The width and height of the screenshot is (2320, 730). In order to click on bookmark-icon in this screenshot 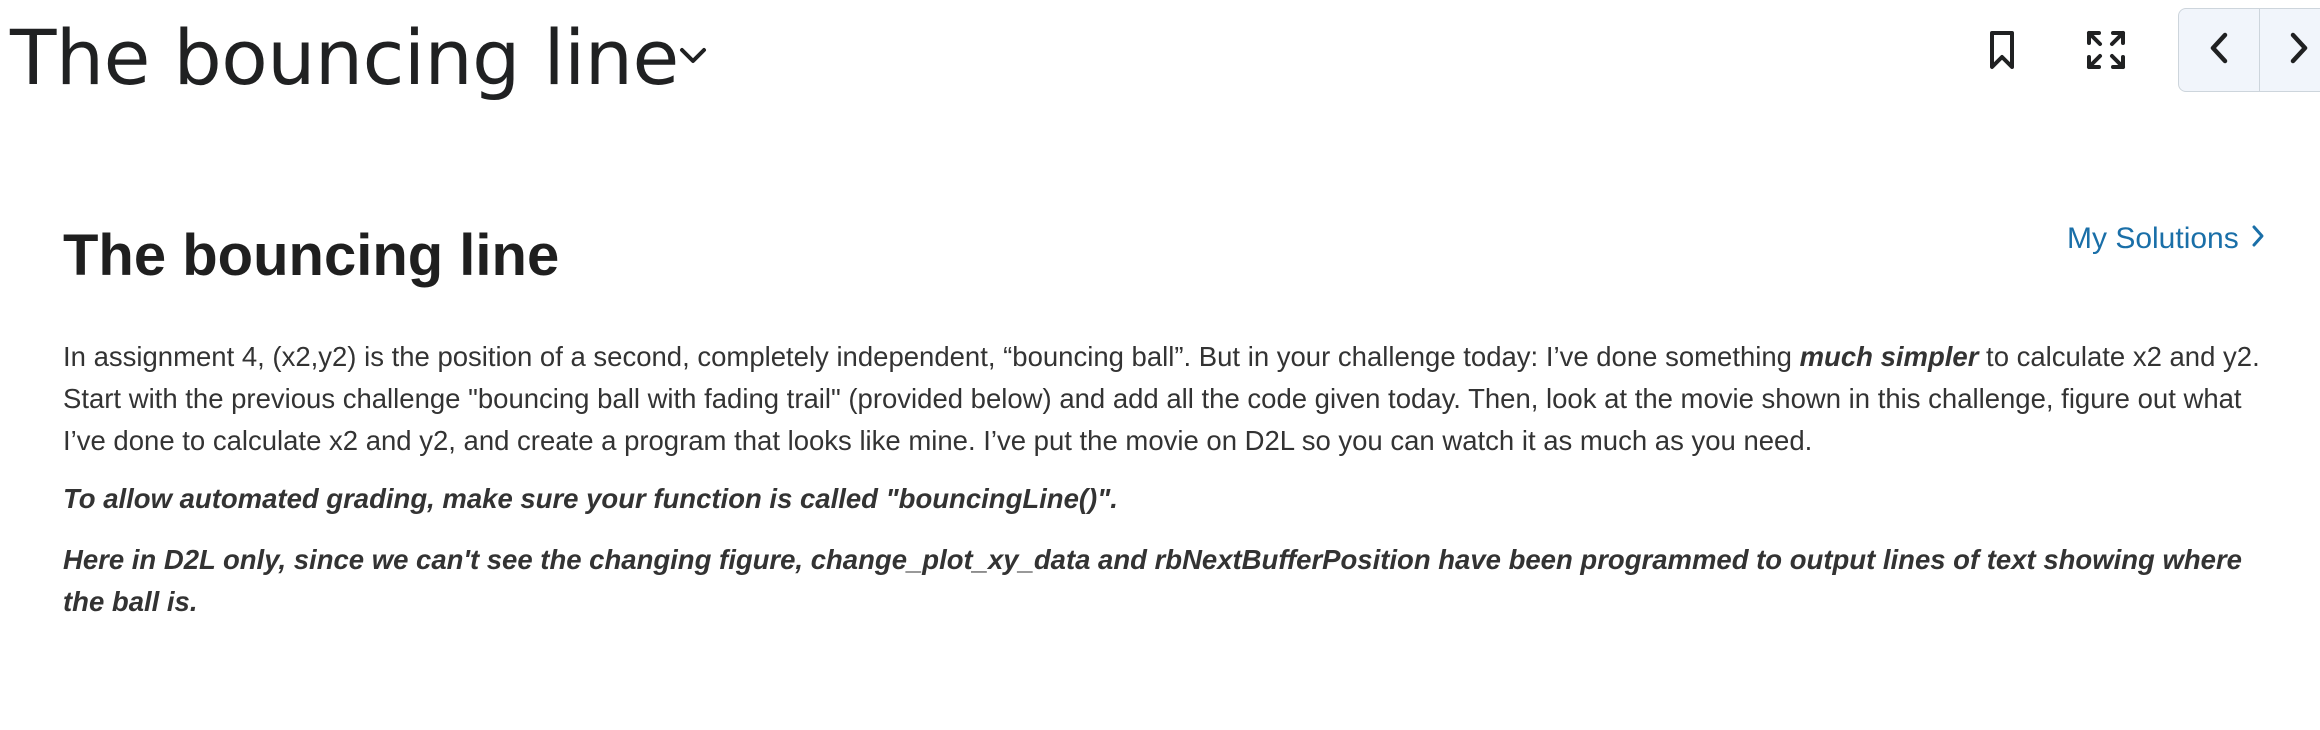, I will do `click(2002, 52)`.